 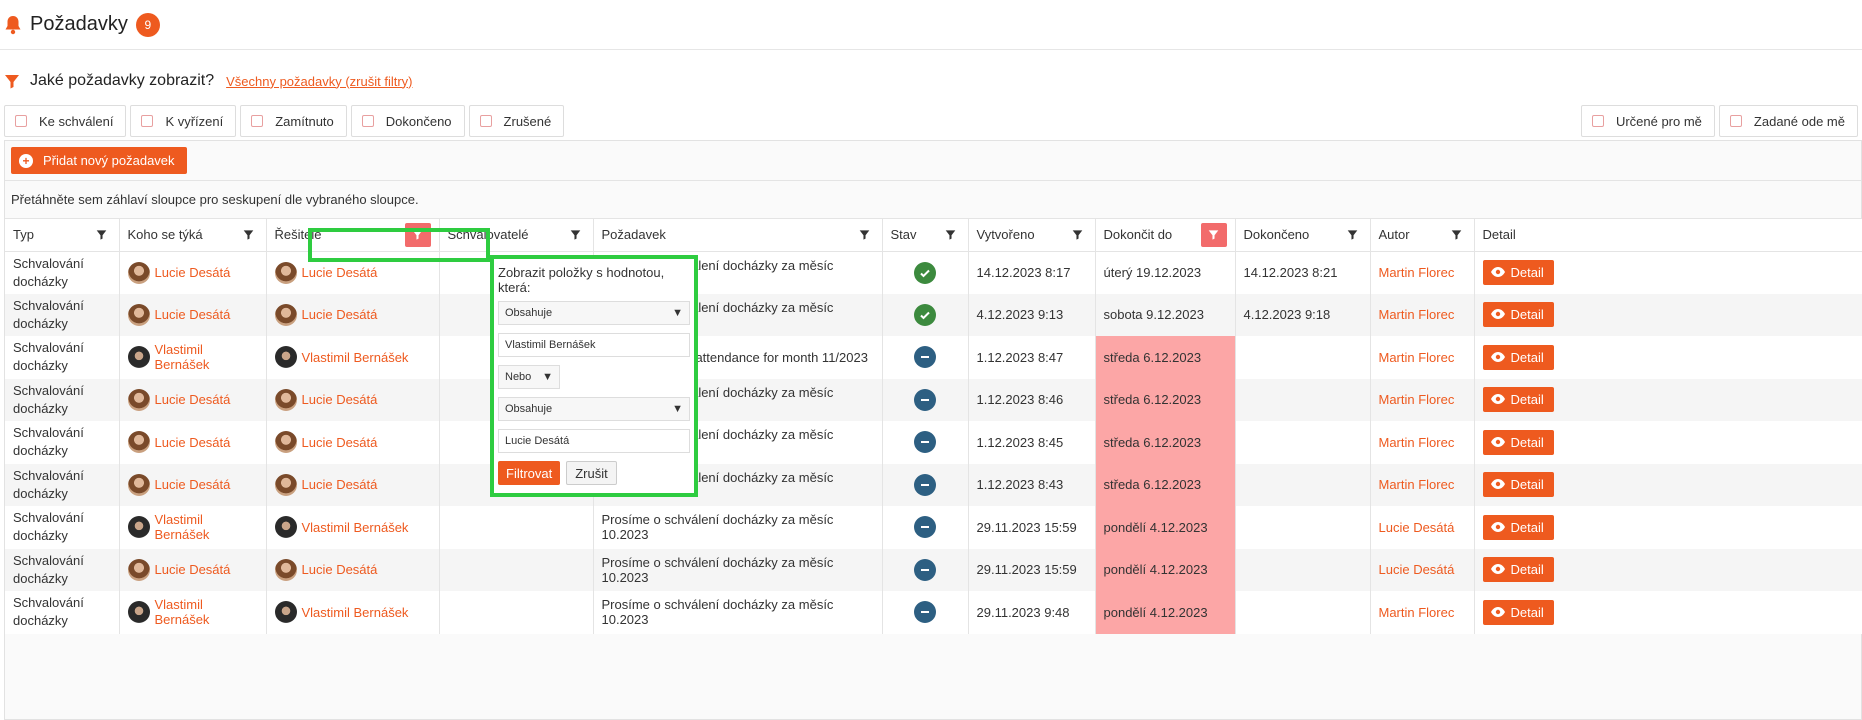 What do you see at coordinates (925, 235) in the screenshot?
I see `column-header-stav: Stav` at bounding box center [925, 235].